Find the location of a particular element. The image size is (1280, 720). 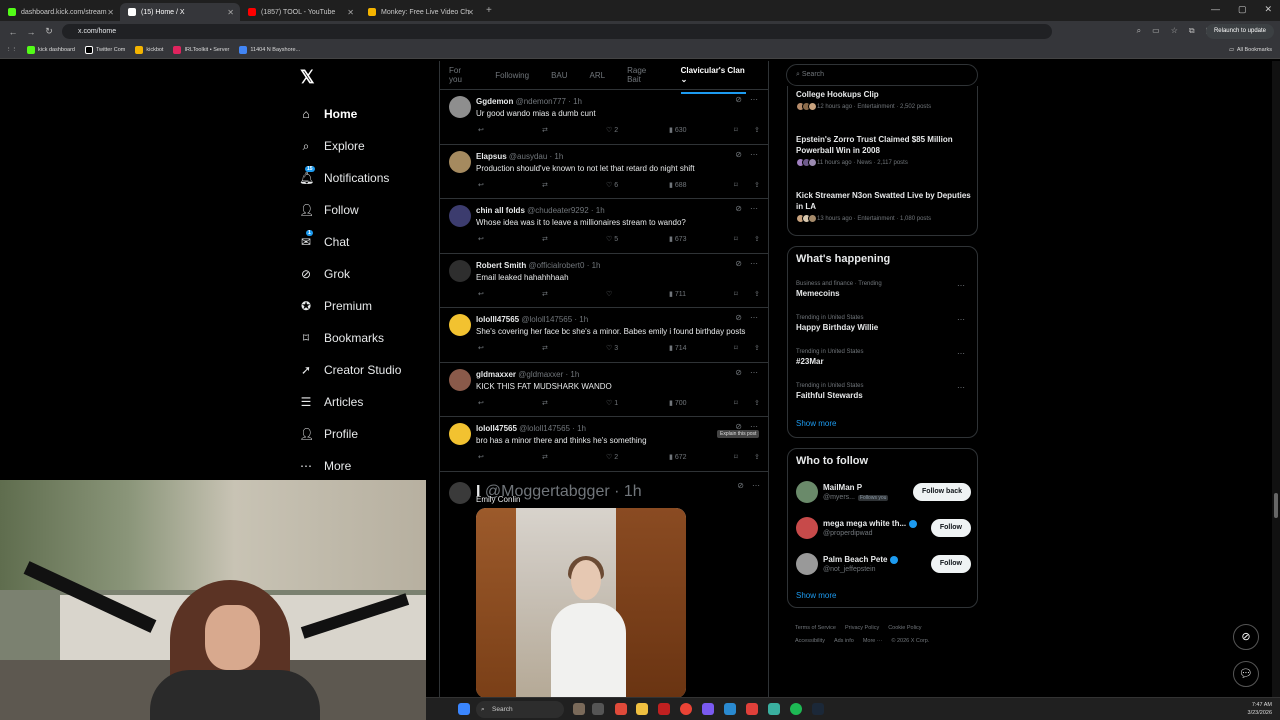

tab-rage-bait: Rage Bait is located at coordinates (642, 75).